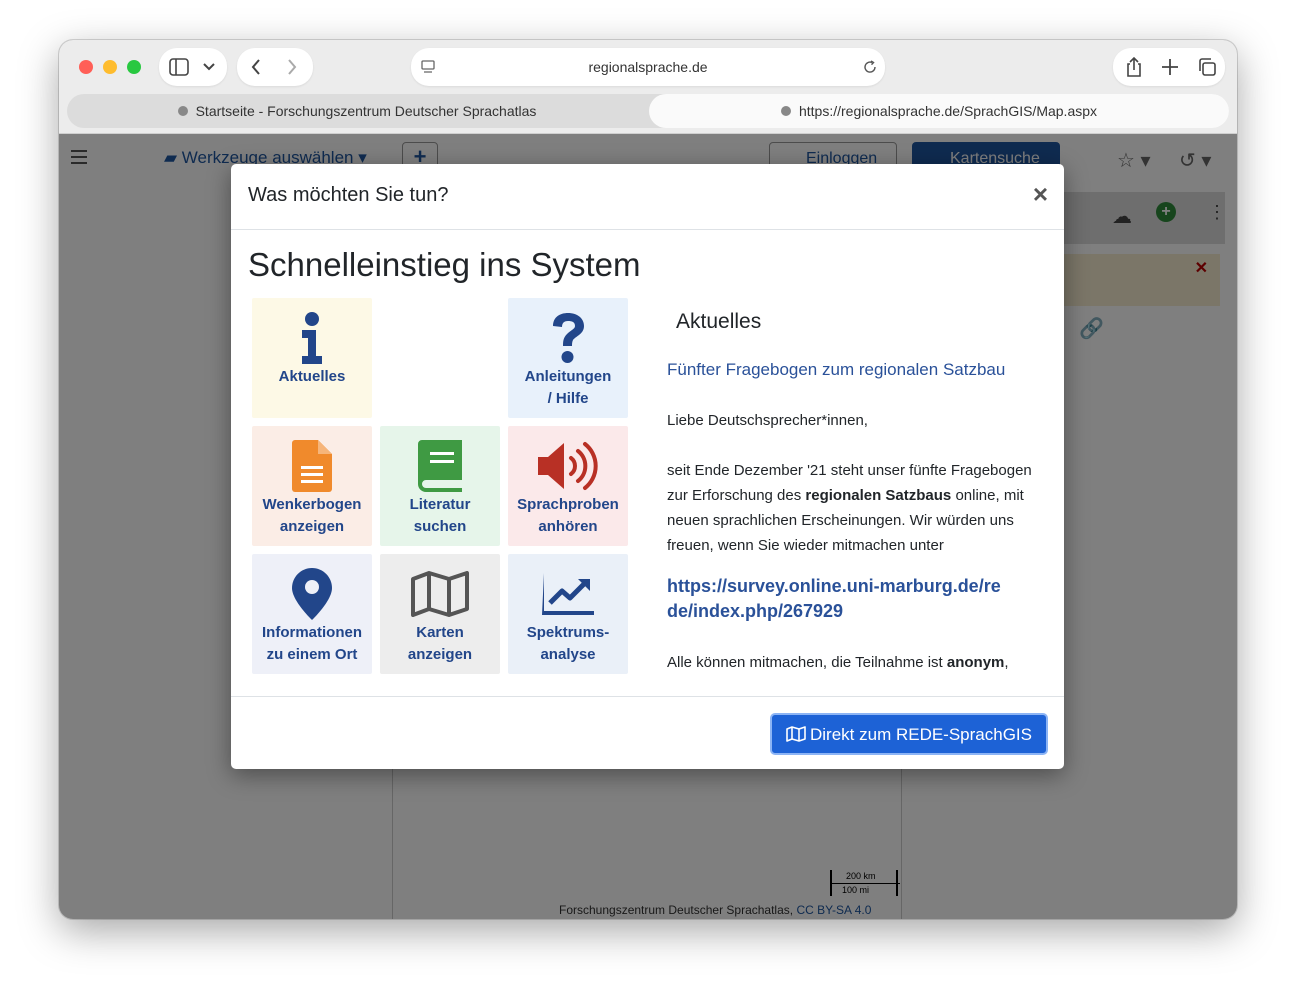  I want to click on toolbar-right, so click(1169, 67).